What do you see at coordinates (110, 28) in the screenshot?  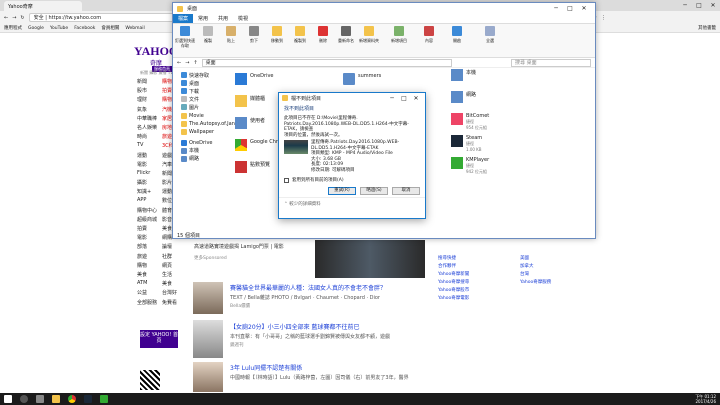 I see `bookmark-member: 會員相關` at bounding box center [110, 28].